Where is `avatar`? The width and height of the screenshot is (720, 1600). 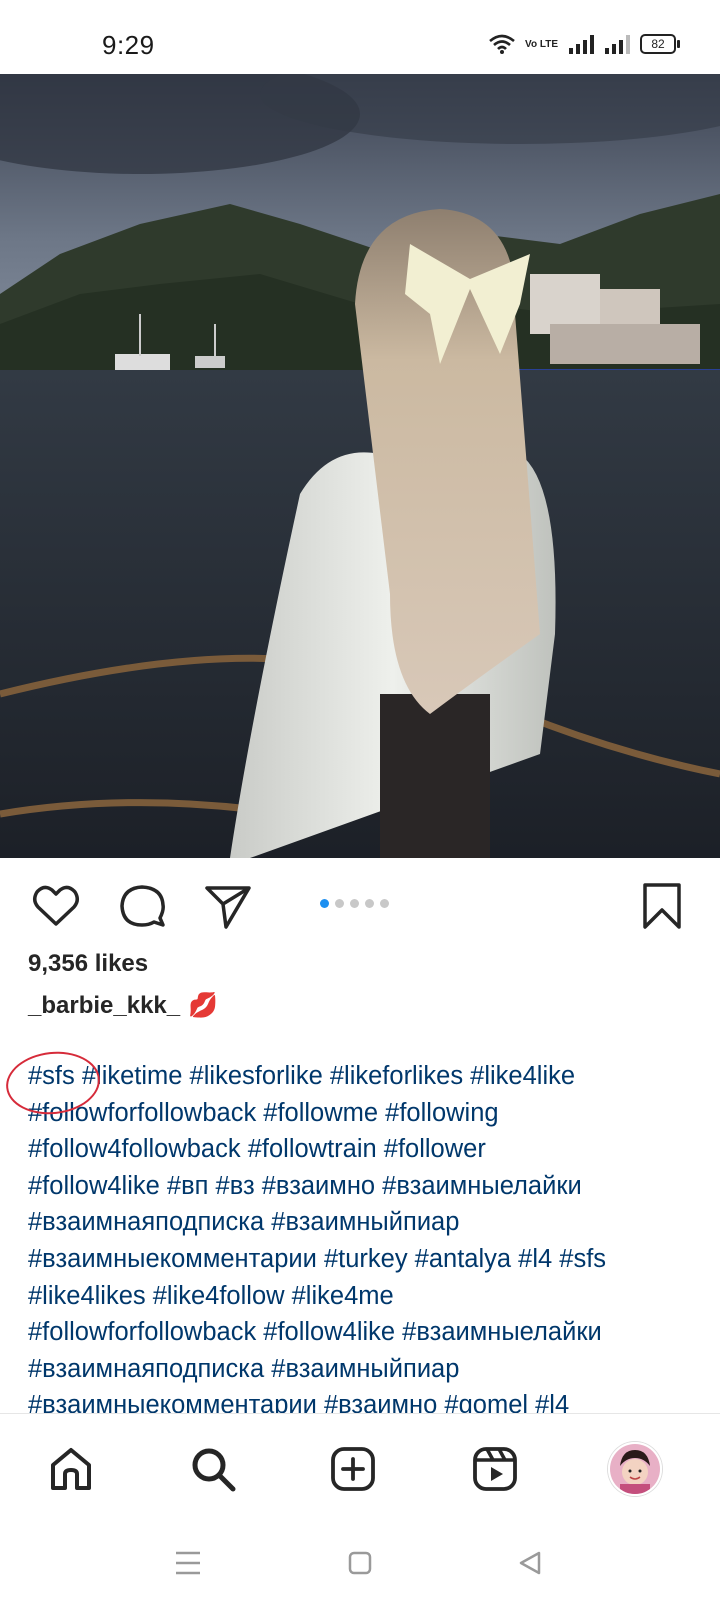
avatar is located at coordinates (635, 1469).